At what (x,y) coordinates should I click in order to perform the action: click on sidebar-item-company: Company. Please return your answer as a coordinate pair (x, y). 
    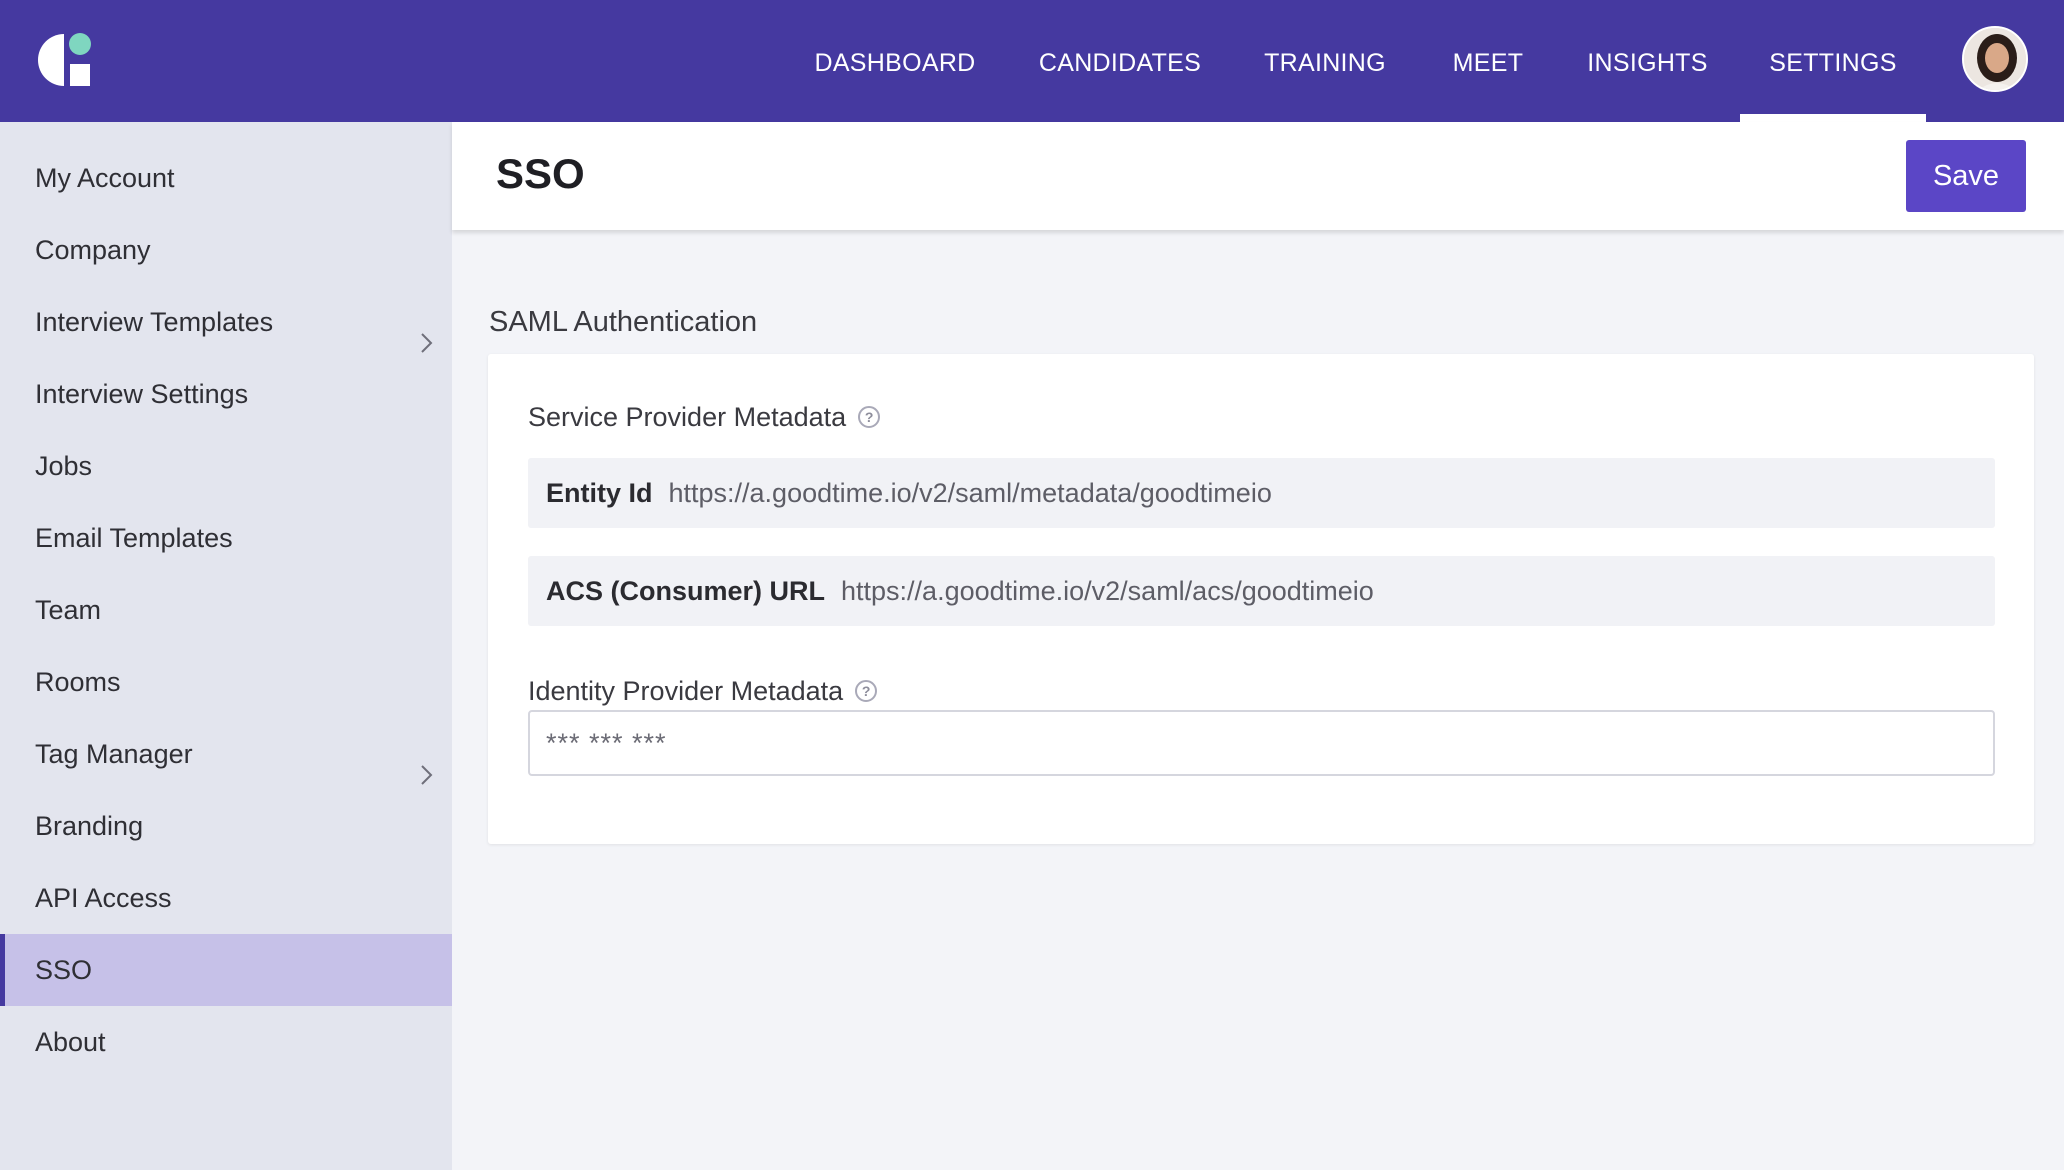
    Looking at the image, I should click on (226, 250).